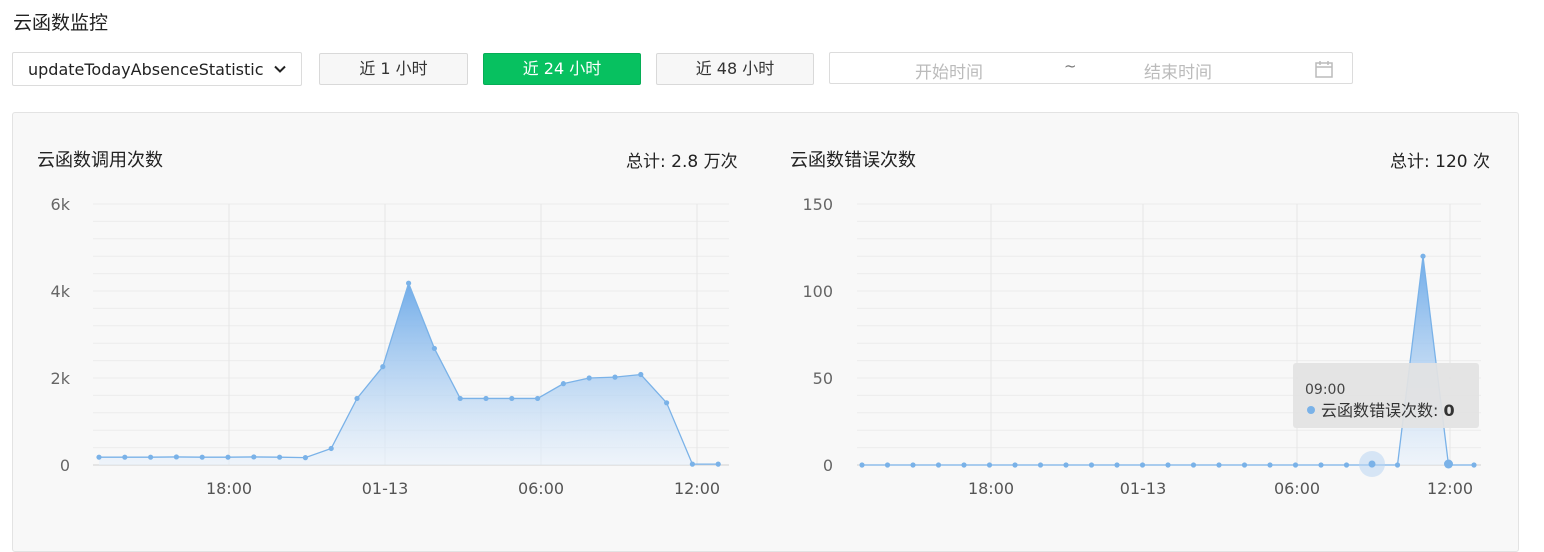 The image size is (1544, 552). Describe the element at coordinates (61, 378) in the screenshot. I see `y-tick-label: 2k` at that location.